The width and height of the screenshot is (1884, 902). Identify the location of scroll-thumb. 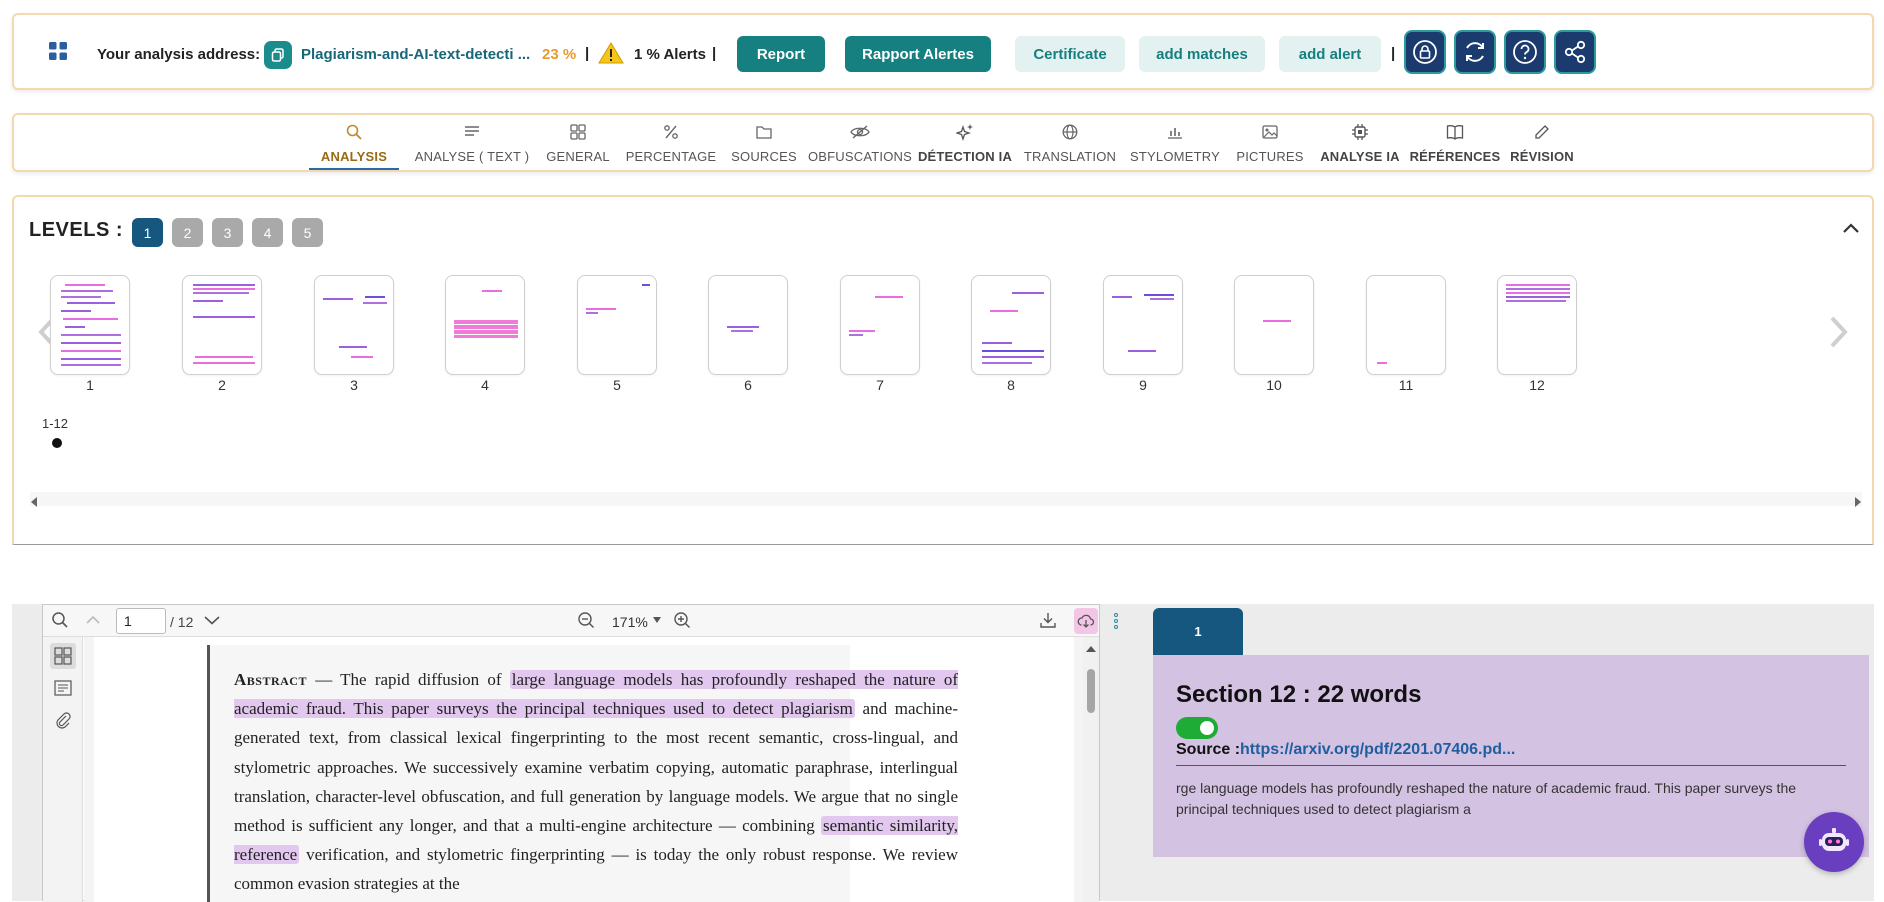
(1091, 691).